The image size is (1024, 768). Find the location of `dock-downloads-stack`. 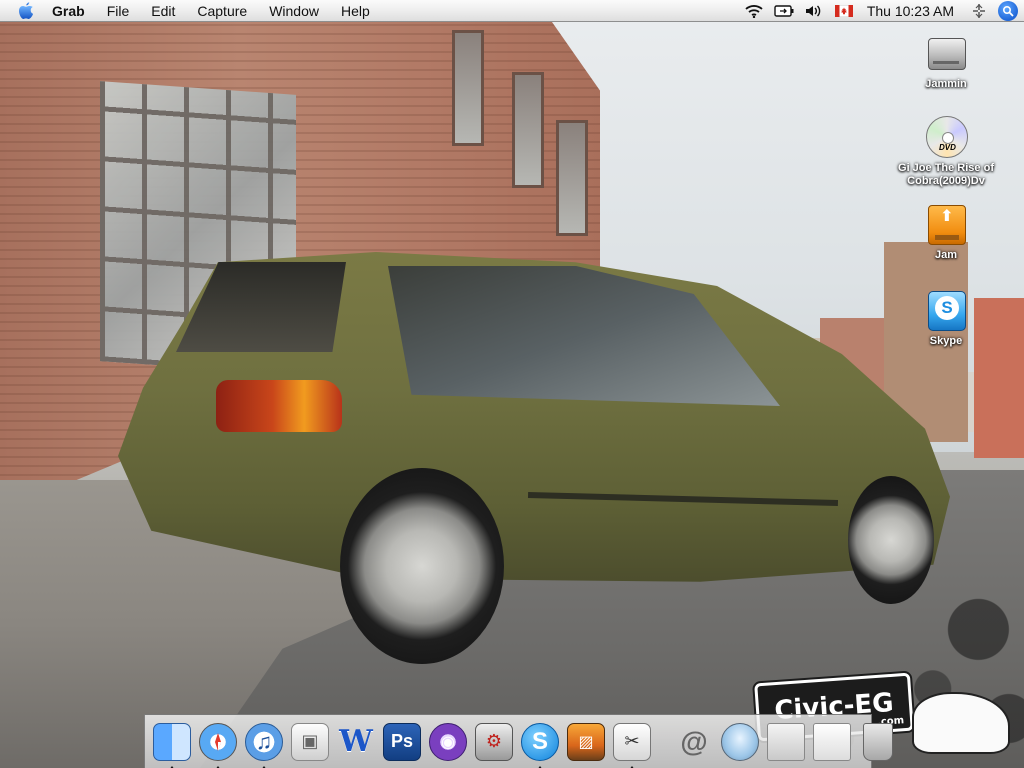

dock-downloads-stack is located at coordinates (832, 742).